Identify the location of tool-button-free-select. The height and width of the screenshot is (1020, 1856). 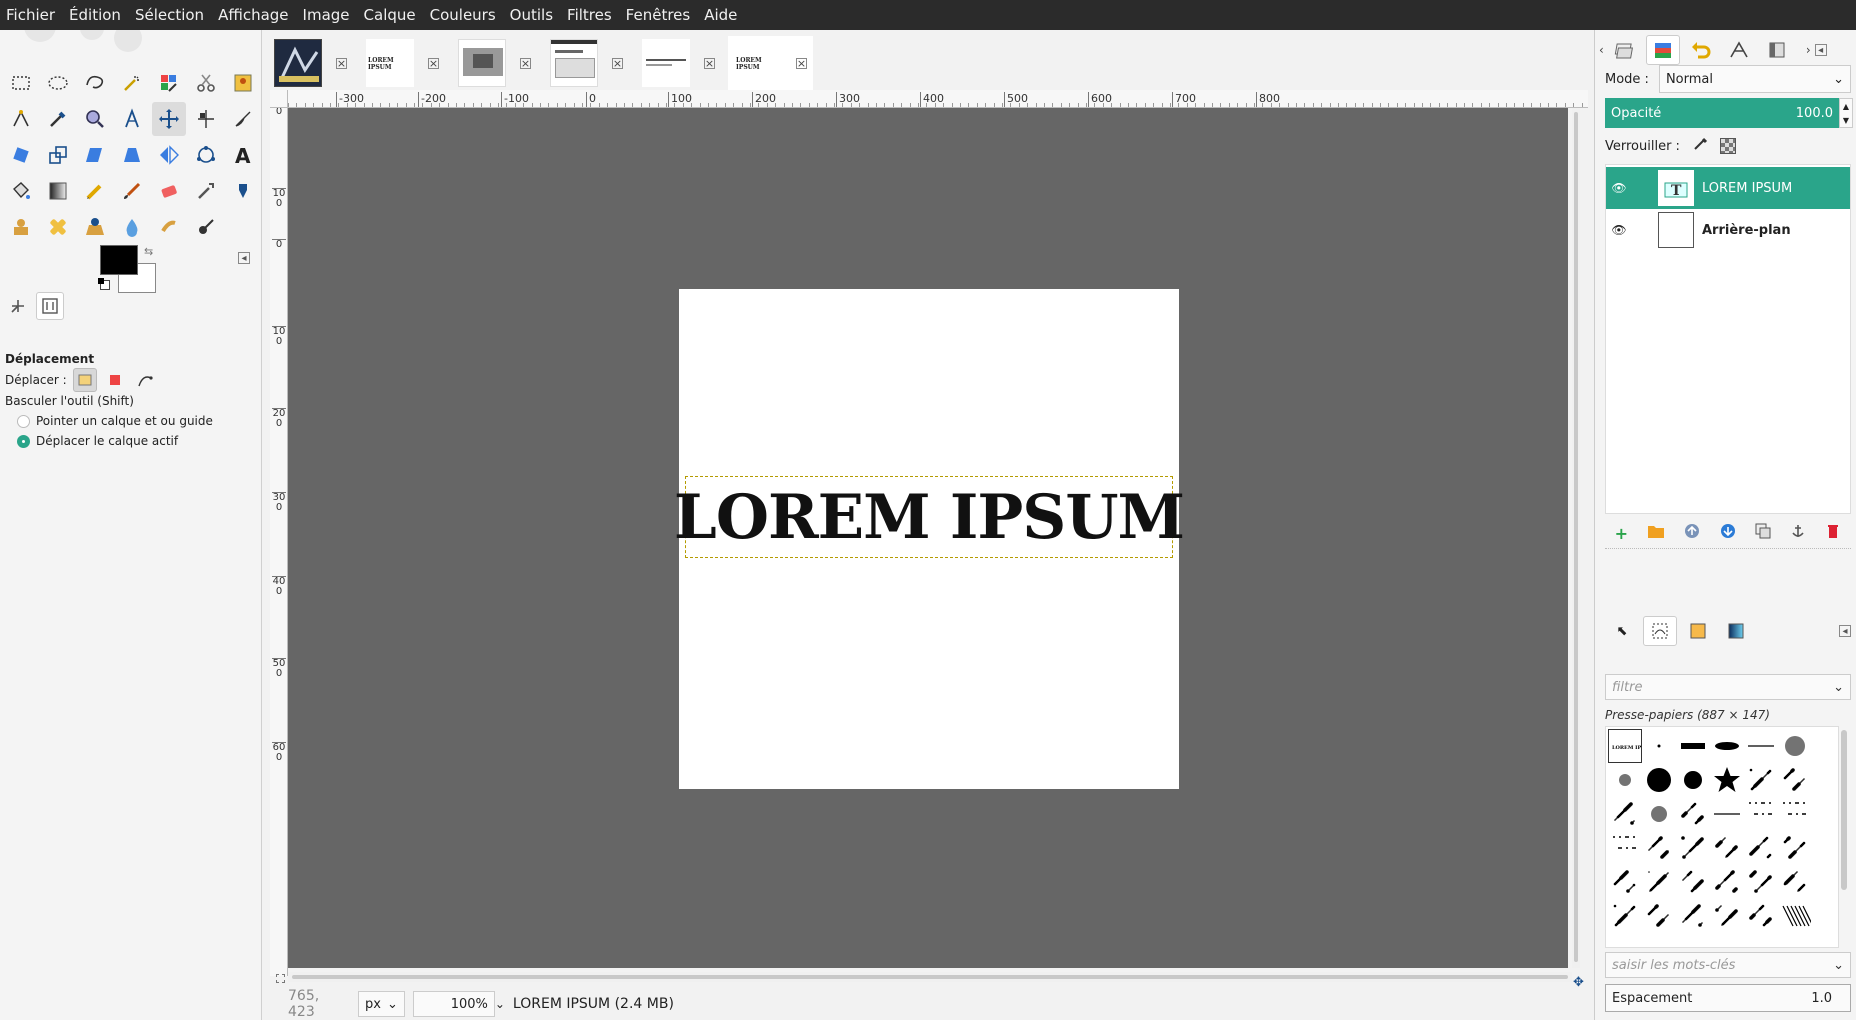
(95, 83).